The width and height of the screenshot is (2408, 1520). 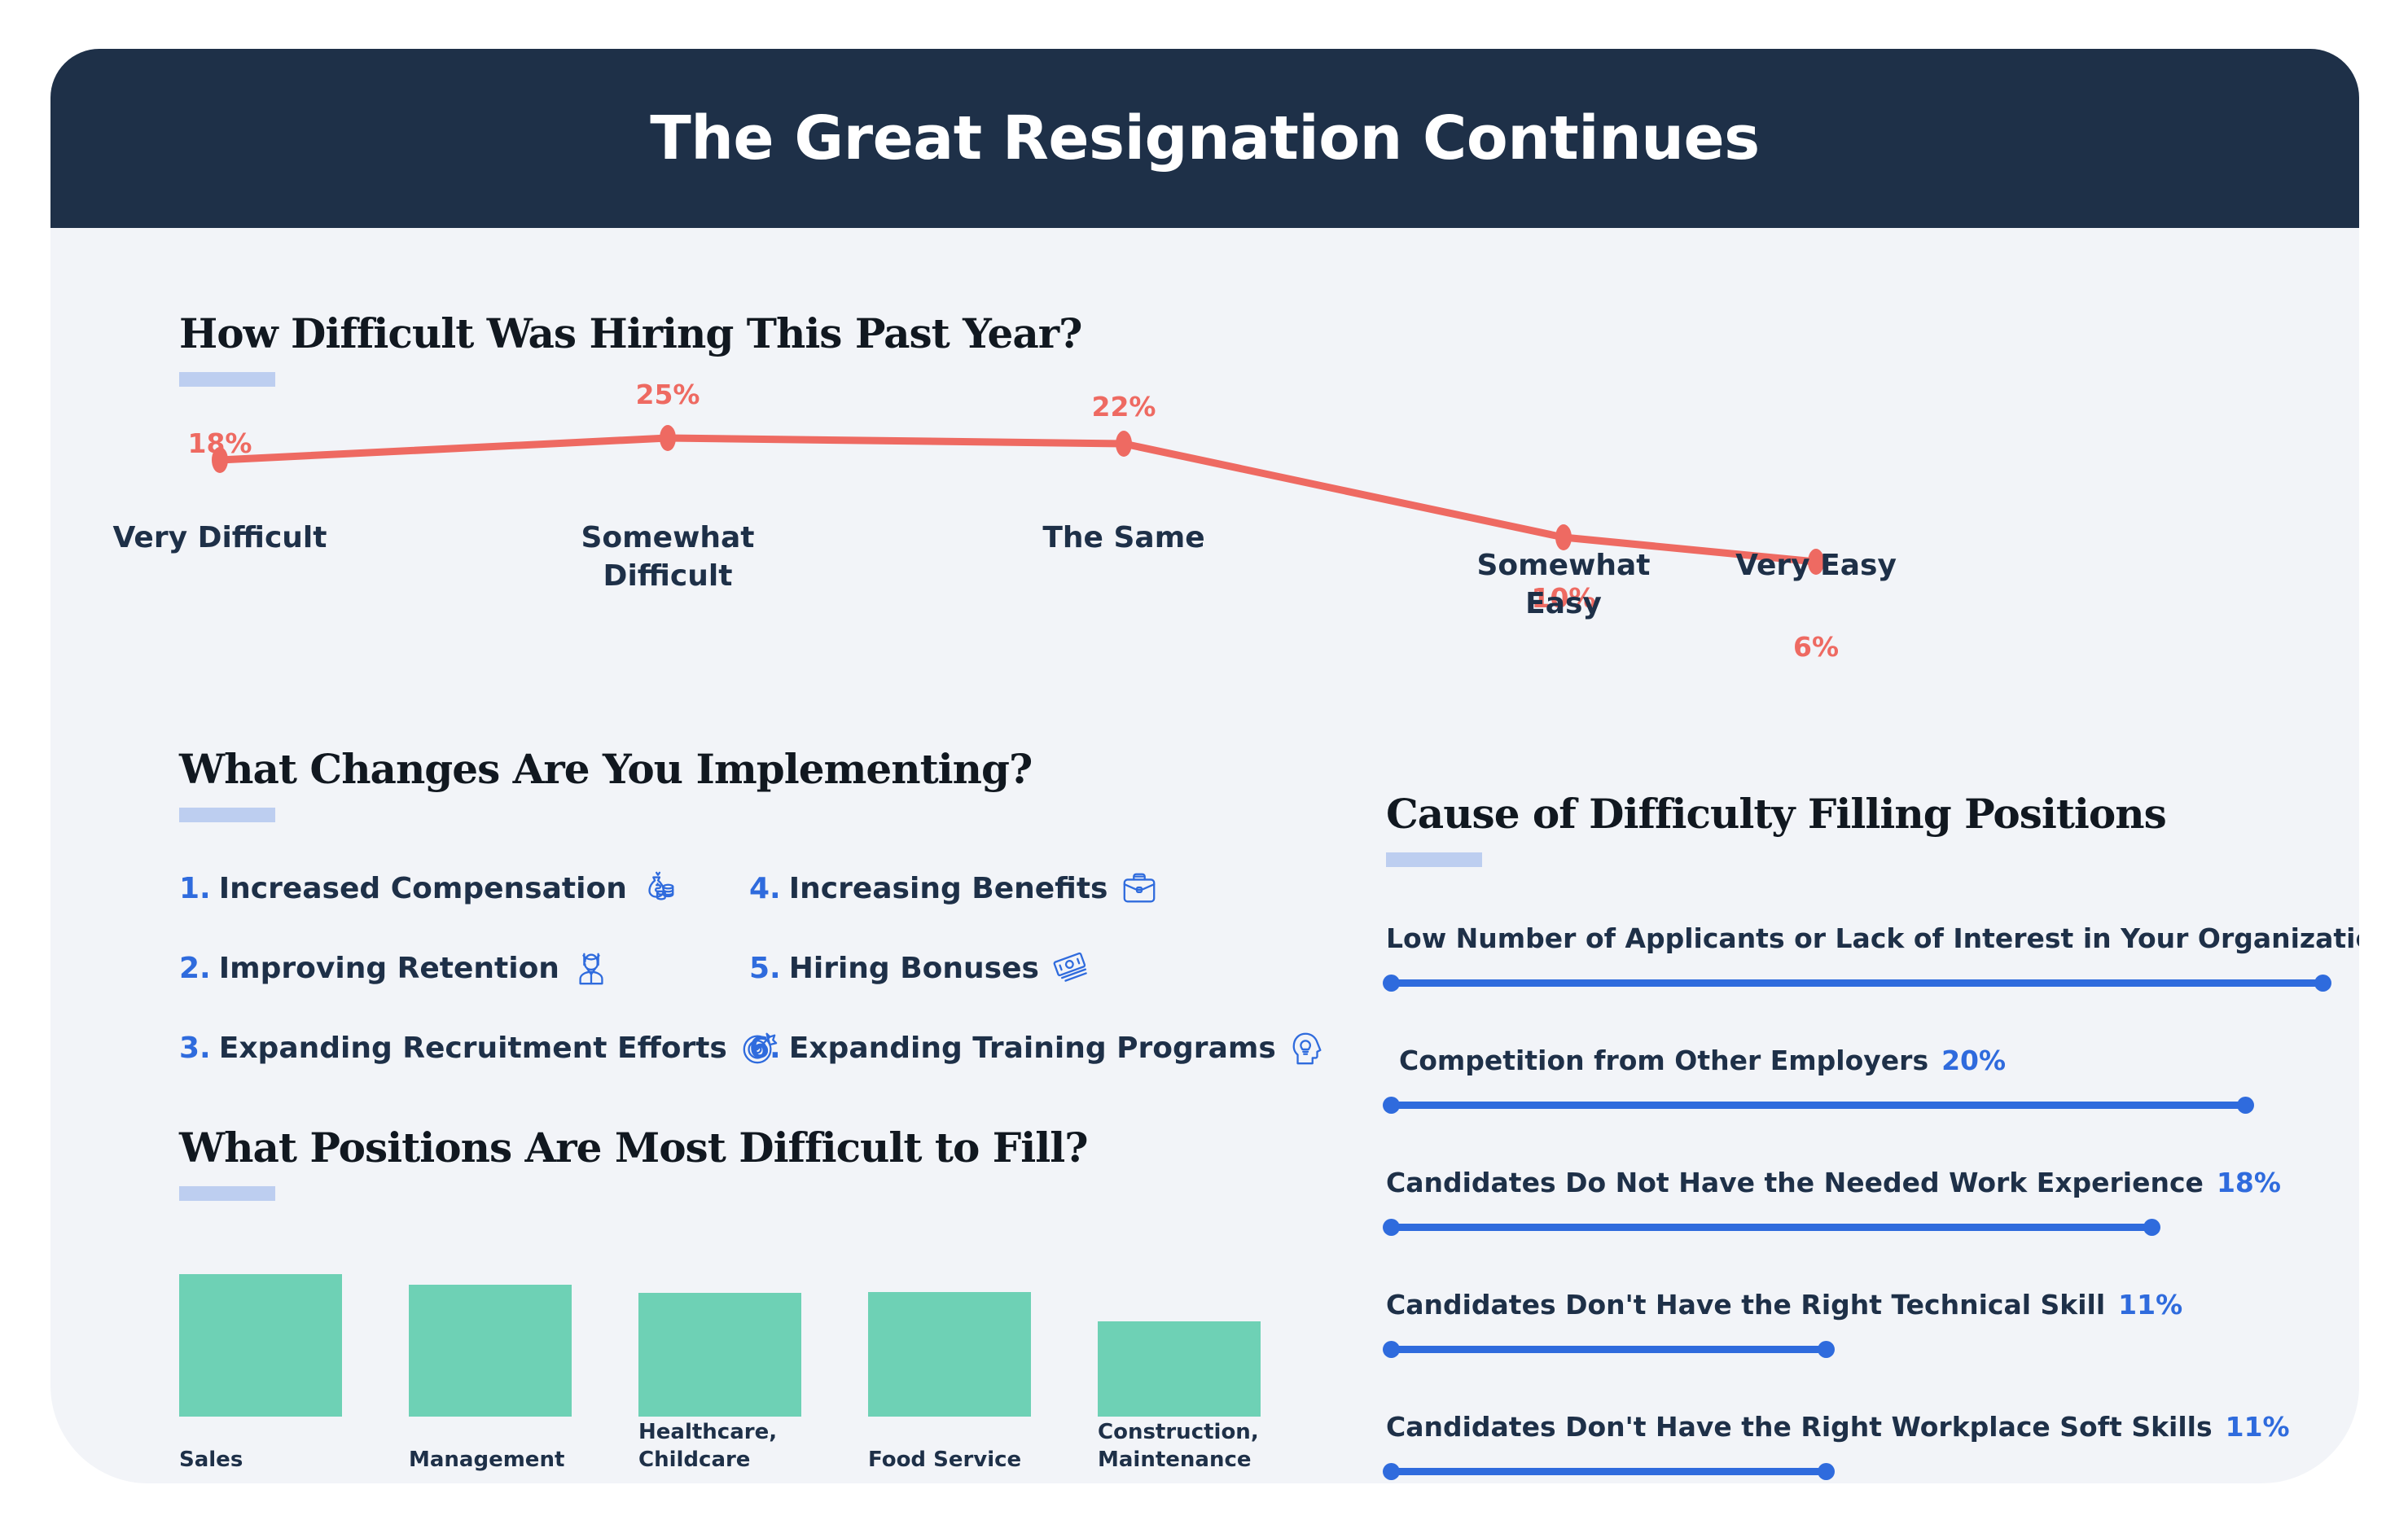 What do you see at coordinates (195, 968) in the screenshot?
I see `change-number: 2.` at bounding box center [195, 968].